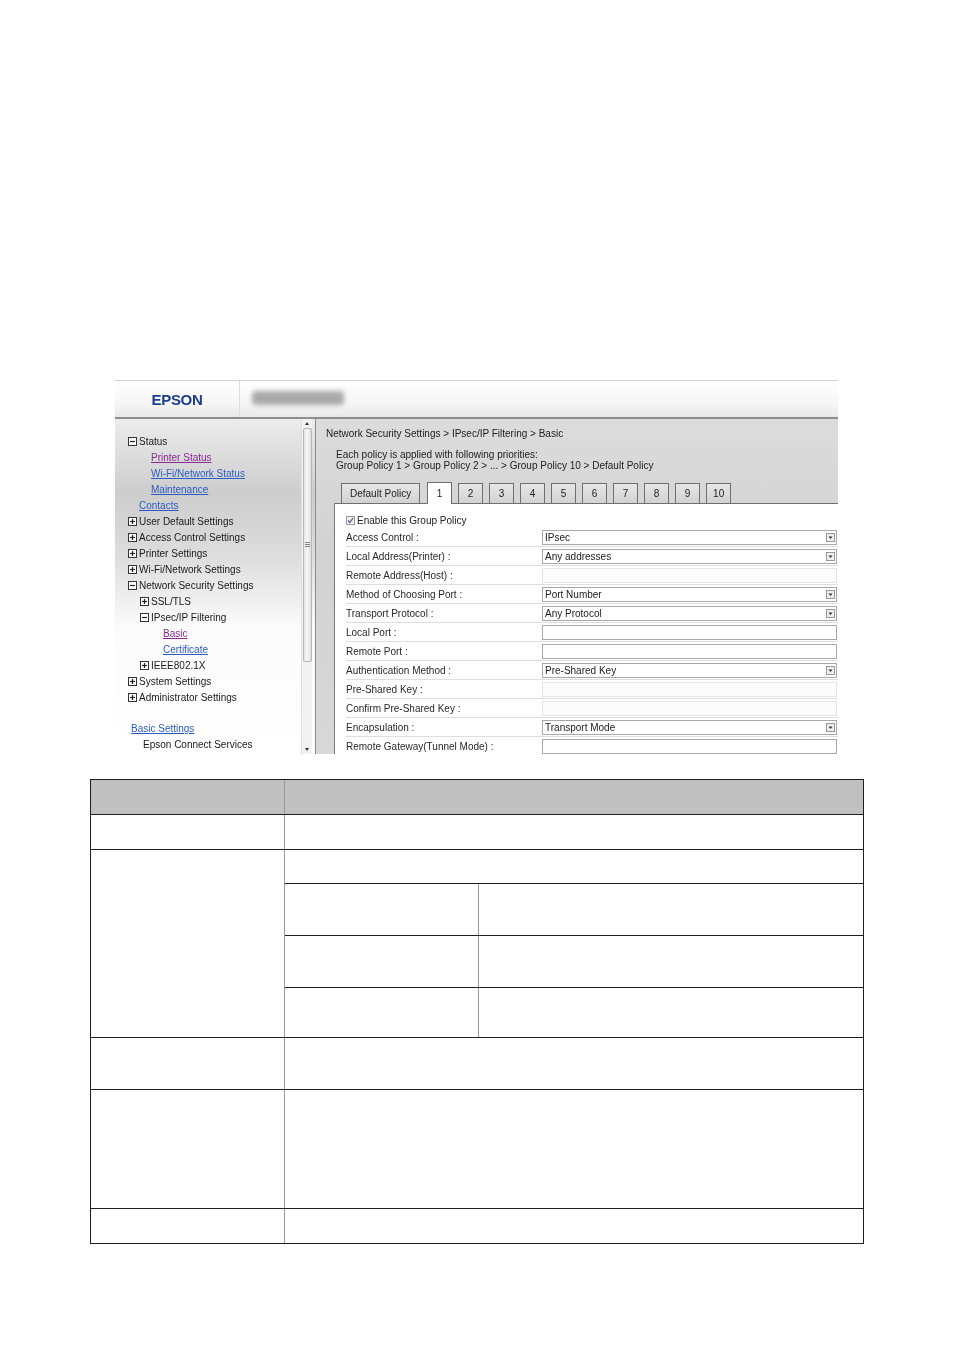 Image resolution: width=954 pixels, height=1350 pixels. I want to click on field-label: Remote Port :, so click(377, 651).